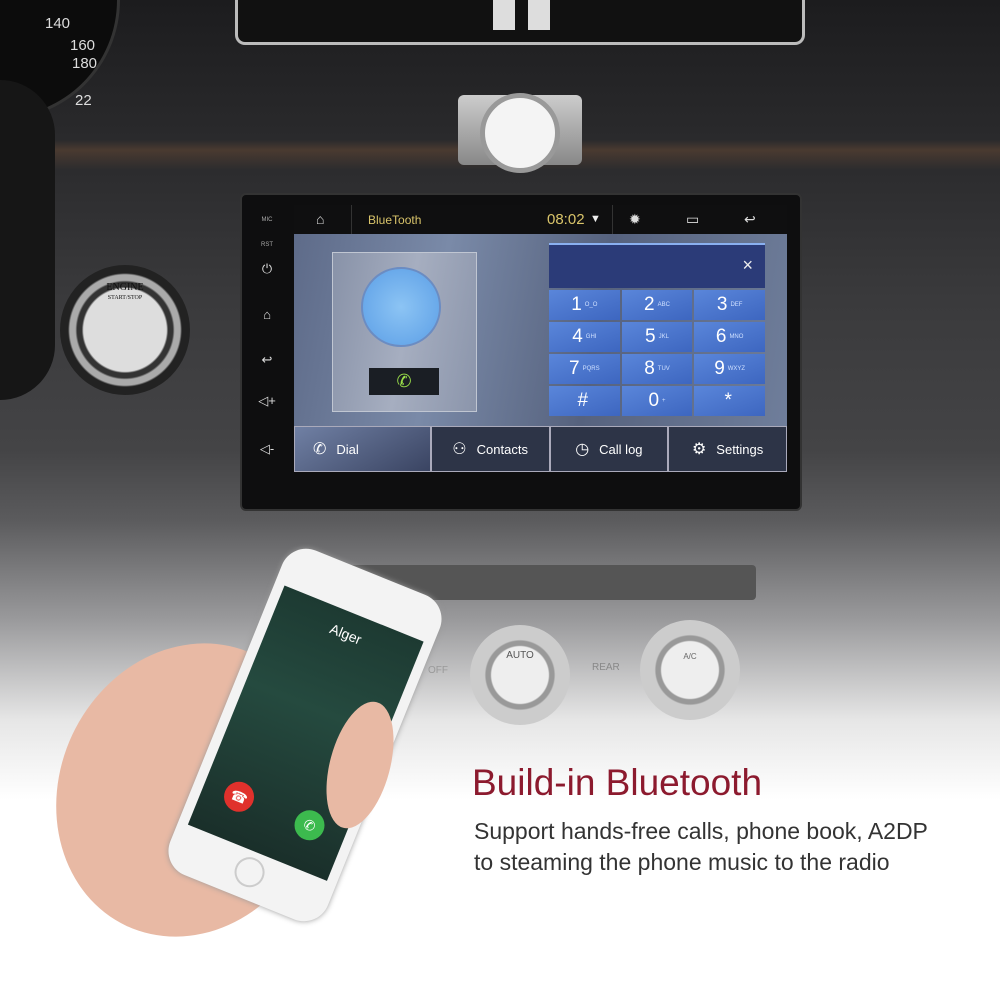  What do you see at coordinates (736, 369) in the screenshot?
I see `key-letters: WXYZ` at bounding box center [736, 369].